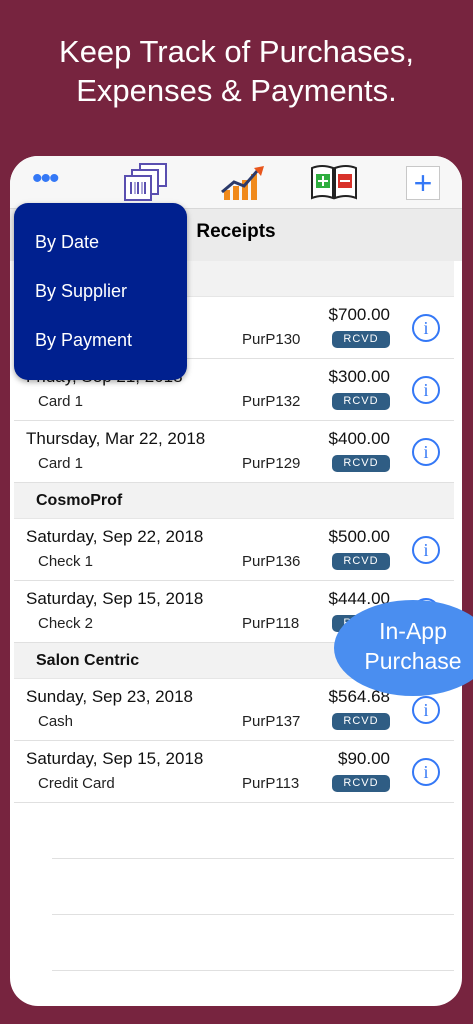  I want to click on receipt-code: PurP136, so click(271, 561).